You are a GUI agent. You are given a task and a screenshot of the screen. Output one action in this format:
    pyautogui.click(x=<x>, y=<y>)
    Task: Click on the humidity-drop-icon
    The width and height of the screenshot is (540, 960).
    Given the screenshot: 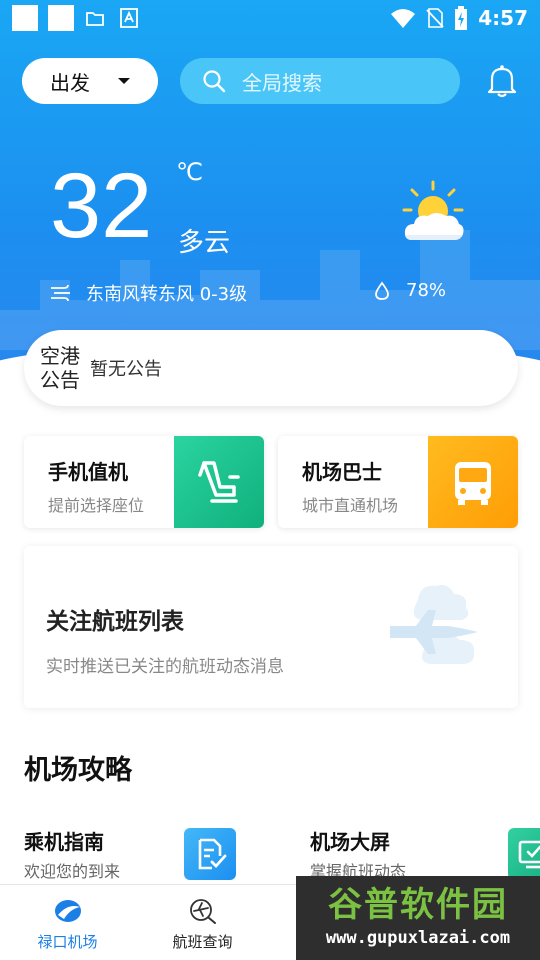 What is the action you would take?
    pyautogui.click(x=382, y=290)
    